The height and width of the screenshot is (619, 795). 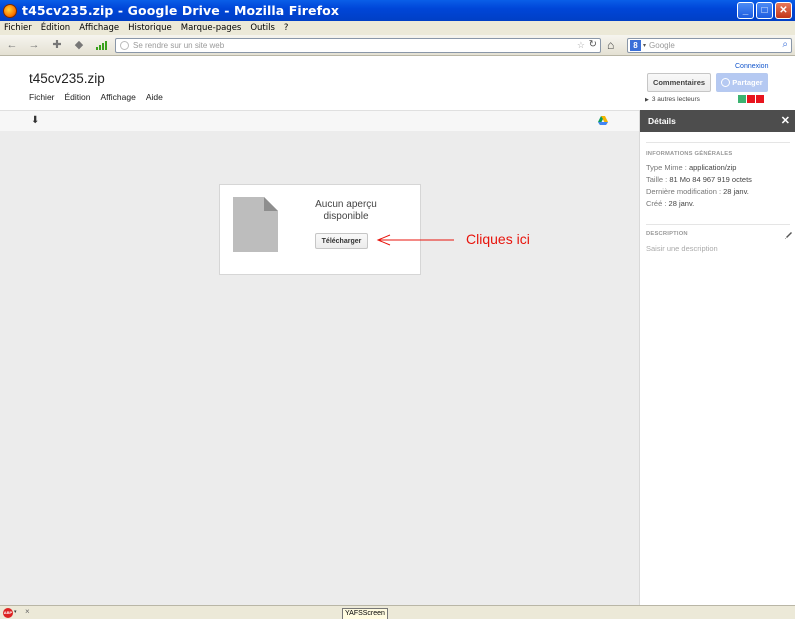 I want to click on drive-menu-aide: Aide, so click(x=154, y=97).